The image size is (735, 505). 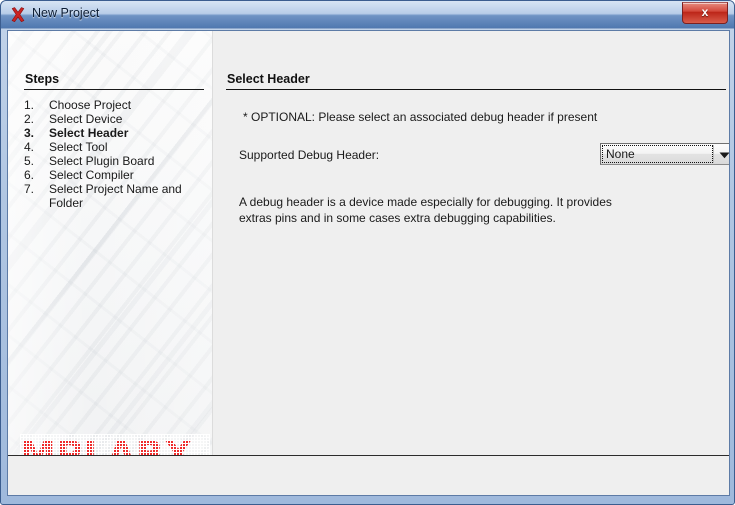 What do you see at coordinates (476, 89) in the screenshot?
I see `page-title-divider` at bounding box center [476, 89].